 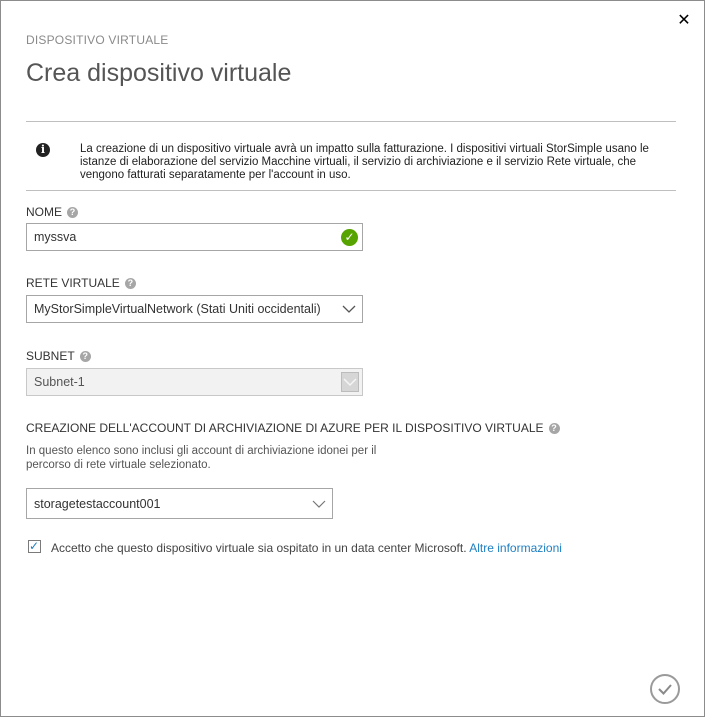 I want to click on subnet-select: Subnet-1, so click(x=194, y=382).